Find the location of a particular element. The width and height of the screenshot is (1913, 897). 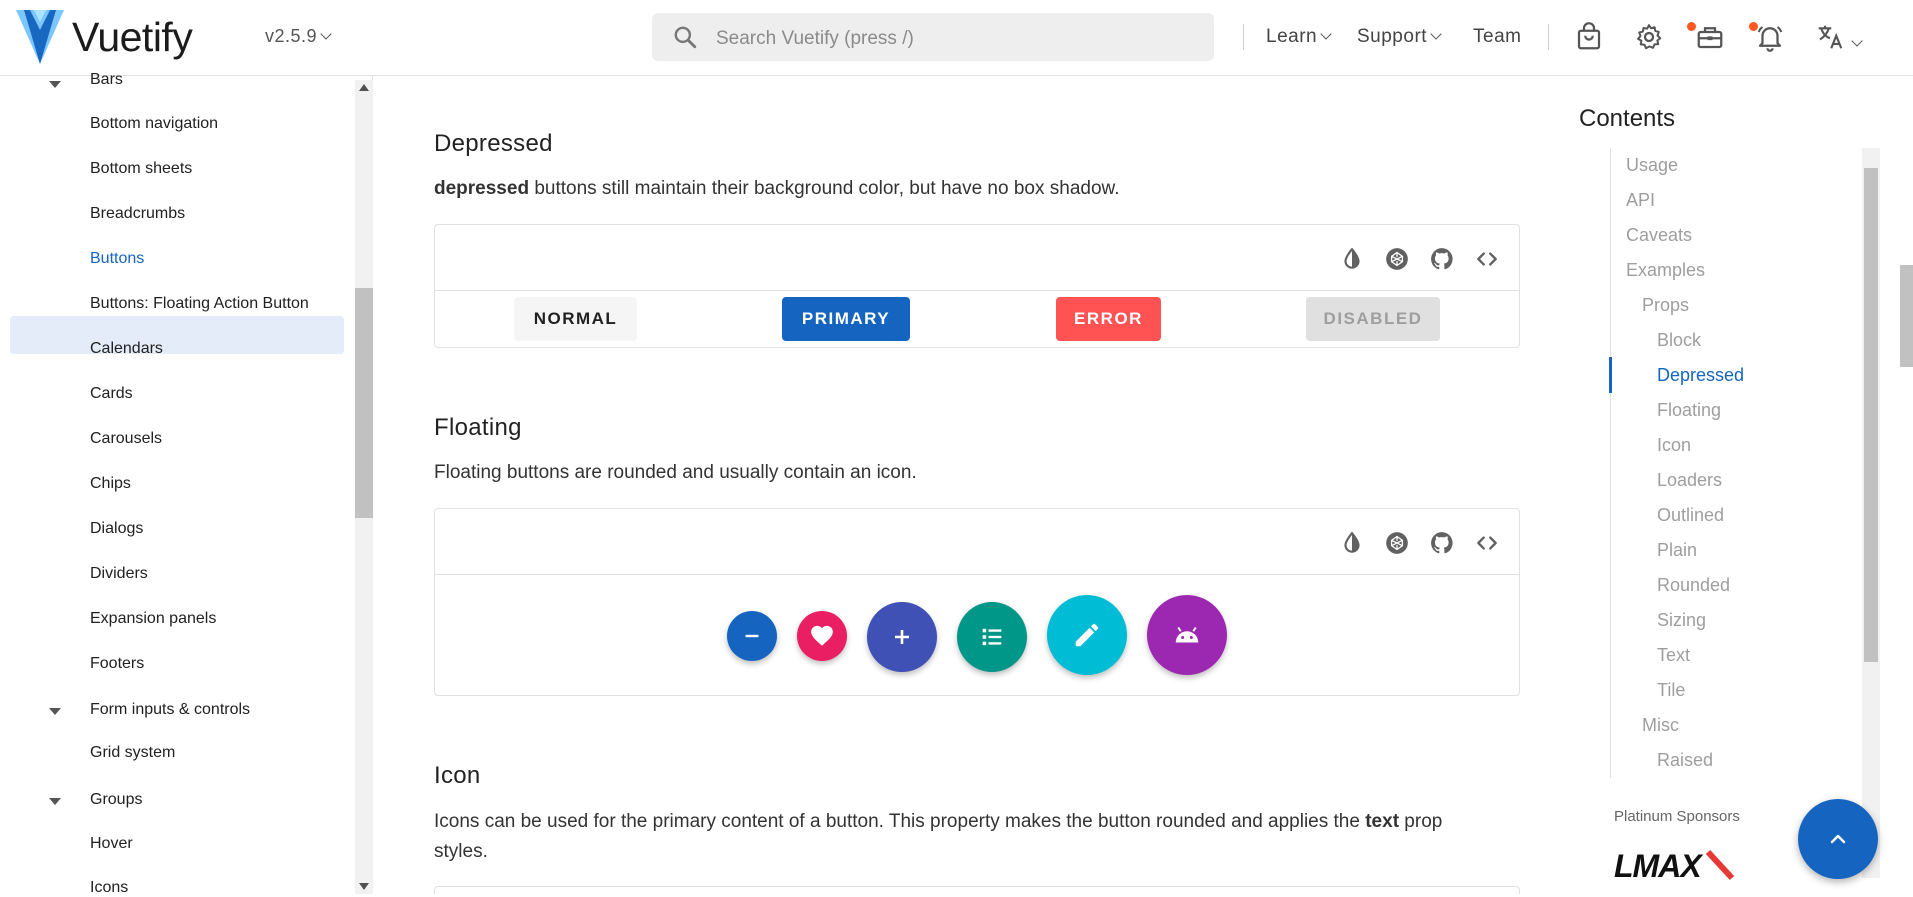

toc-item-api: API is located at coordinates (1640, 200).